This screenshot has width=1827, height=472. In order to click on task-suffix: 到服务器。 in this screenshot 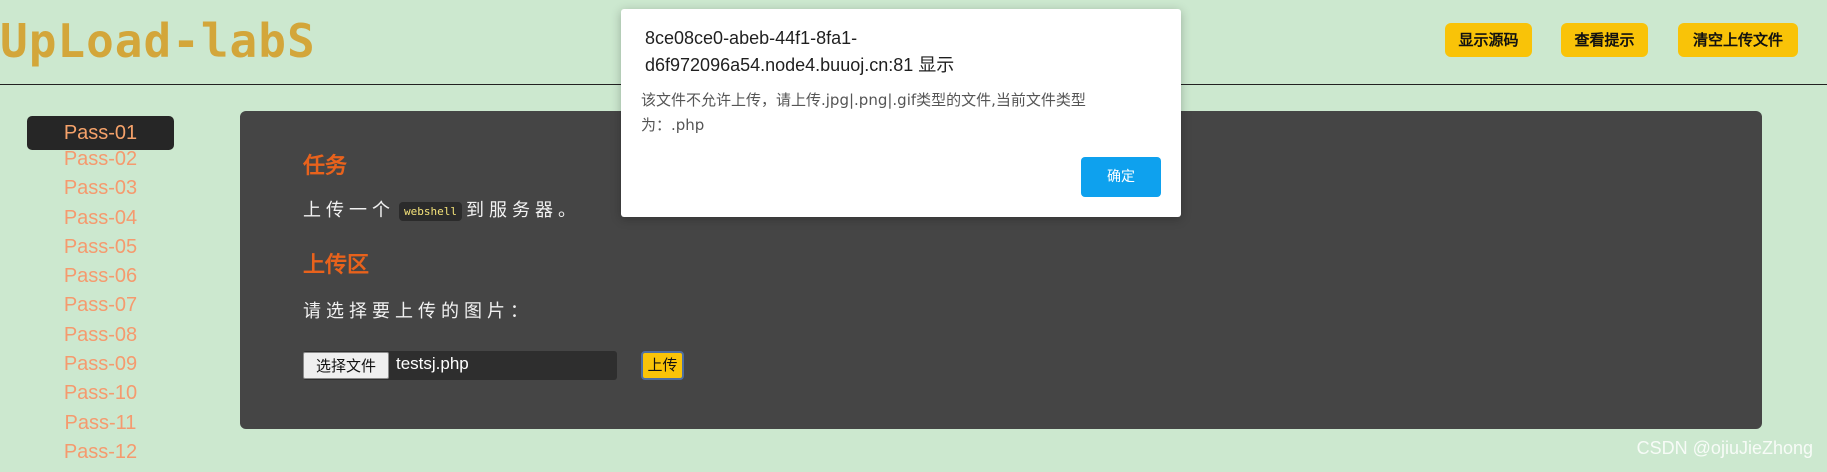, I will do `click(523, 210)`.